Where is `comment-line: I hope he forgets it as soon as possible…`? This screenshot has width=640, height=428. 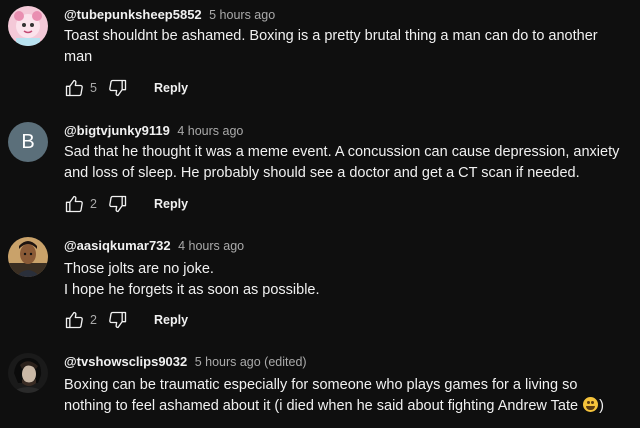 comment-line: I hope he forgets it as soon as possible… is located at coordinates (192, 290).